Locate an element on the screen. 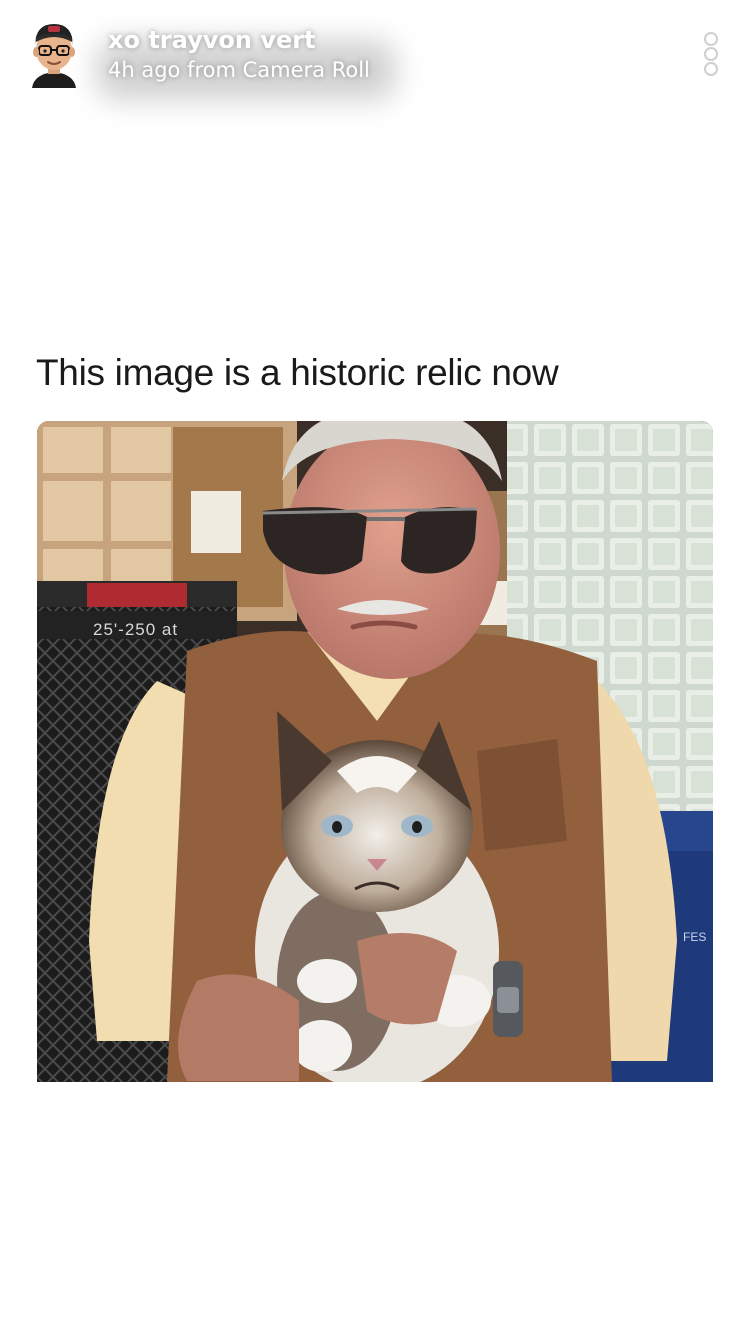 The width and height of the screenshot is (750, 1334). user-name: xo trayvon vert is located at coordinates (212, 40).